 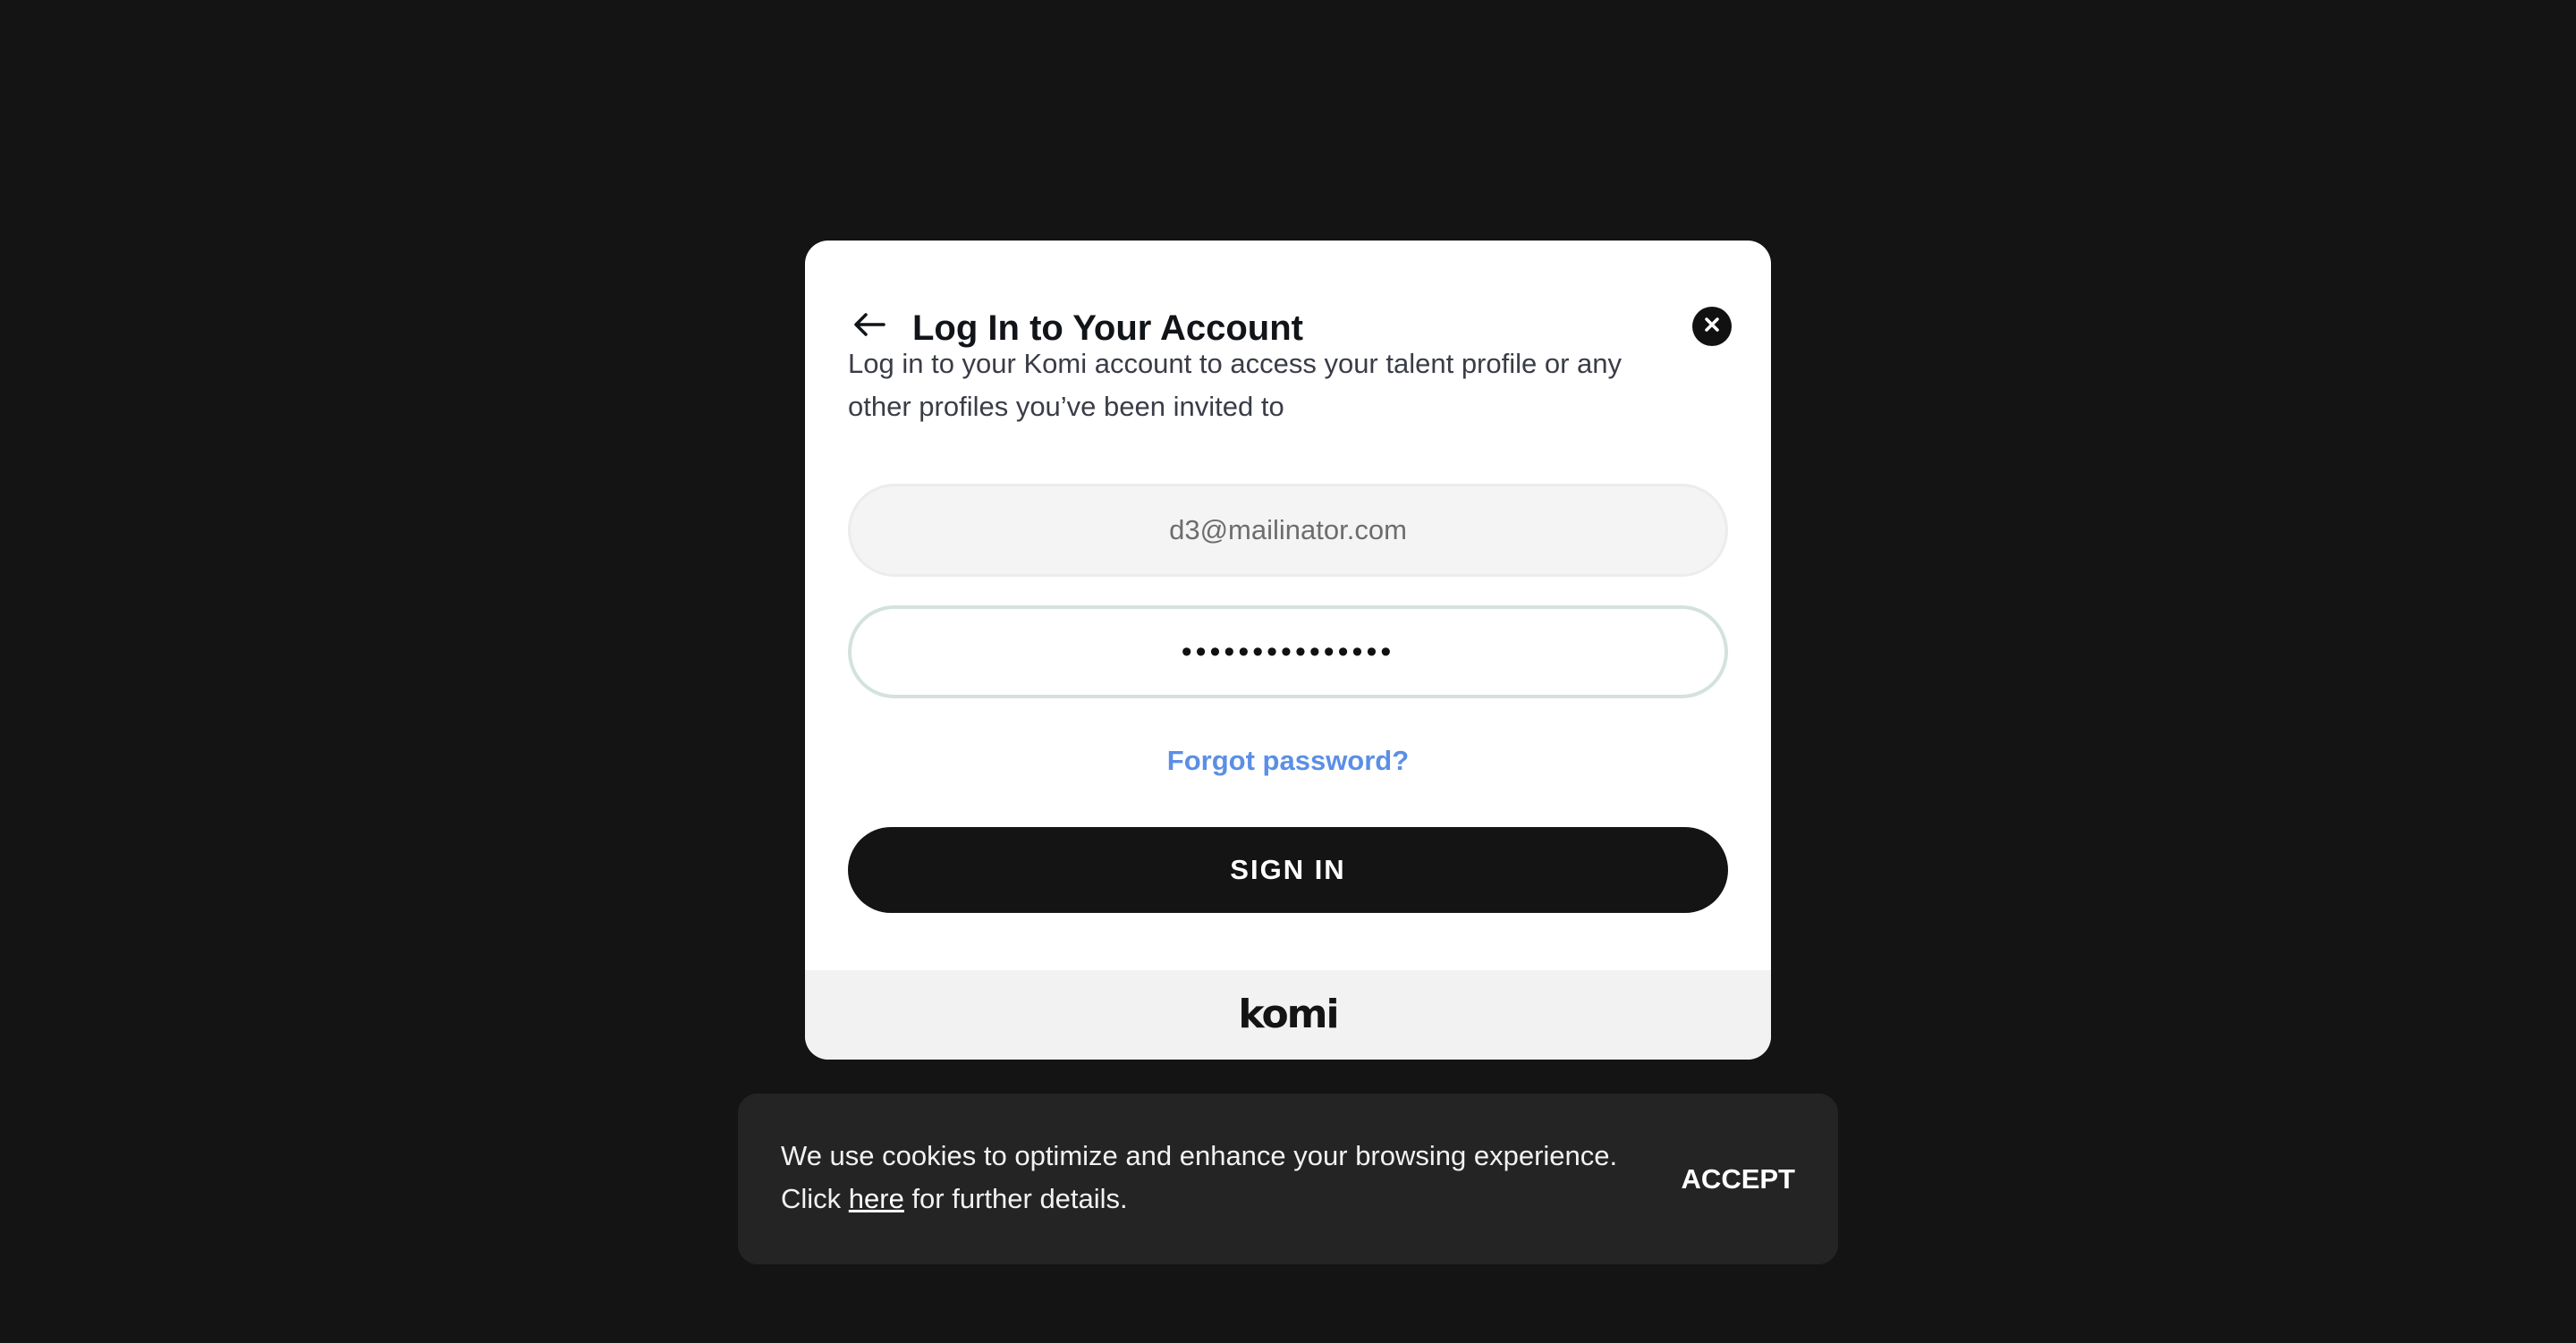 What do you see at coordinates (1738, 1179) in the screenshot?
I see `accept-cookies-button: ACCEPT` at bounding box center [1738, 1179].